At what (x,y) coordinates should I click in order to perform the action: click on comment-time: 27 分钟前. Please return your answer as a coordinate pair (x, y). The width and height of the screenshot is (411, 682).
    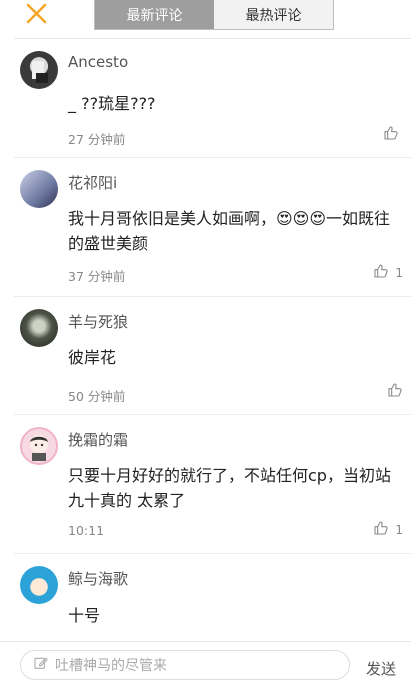
    Looking at the image, I should click on (97, 139).